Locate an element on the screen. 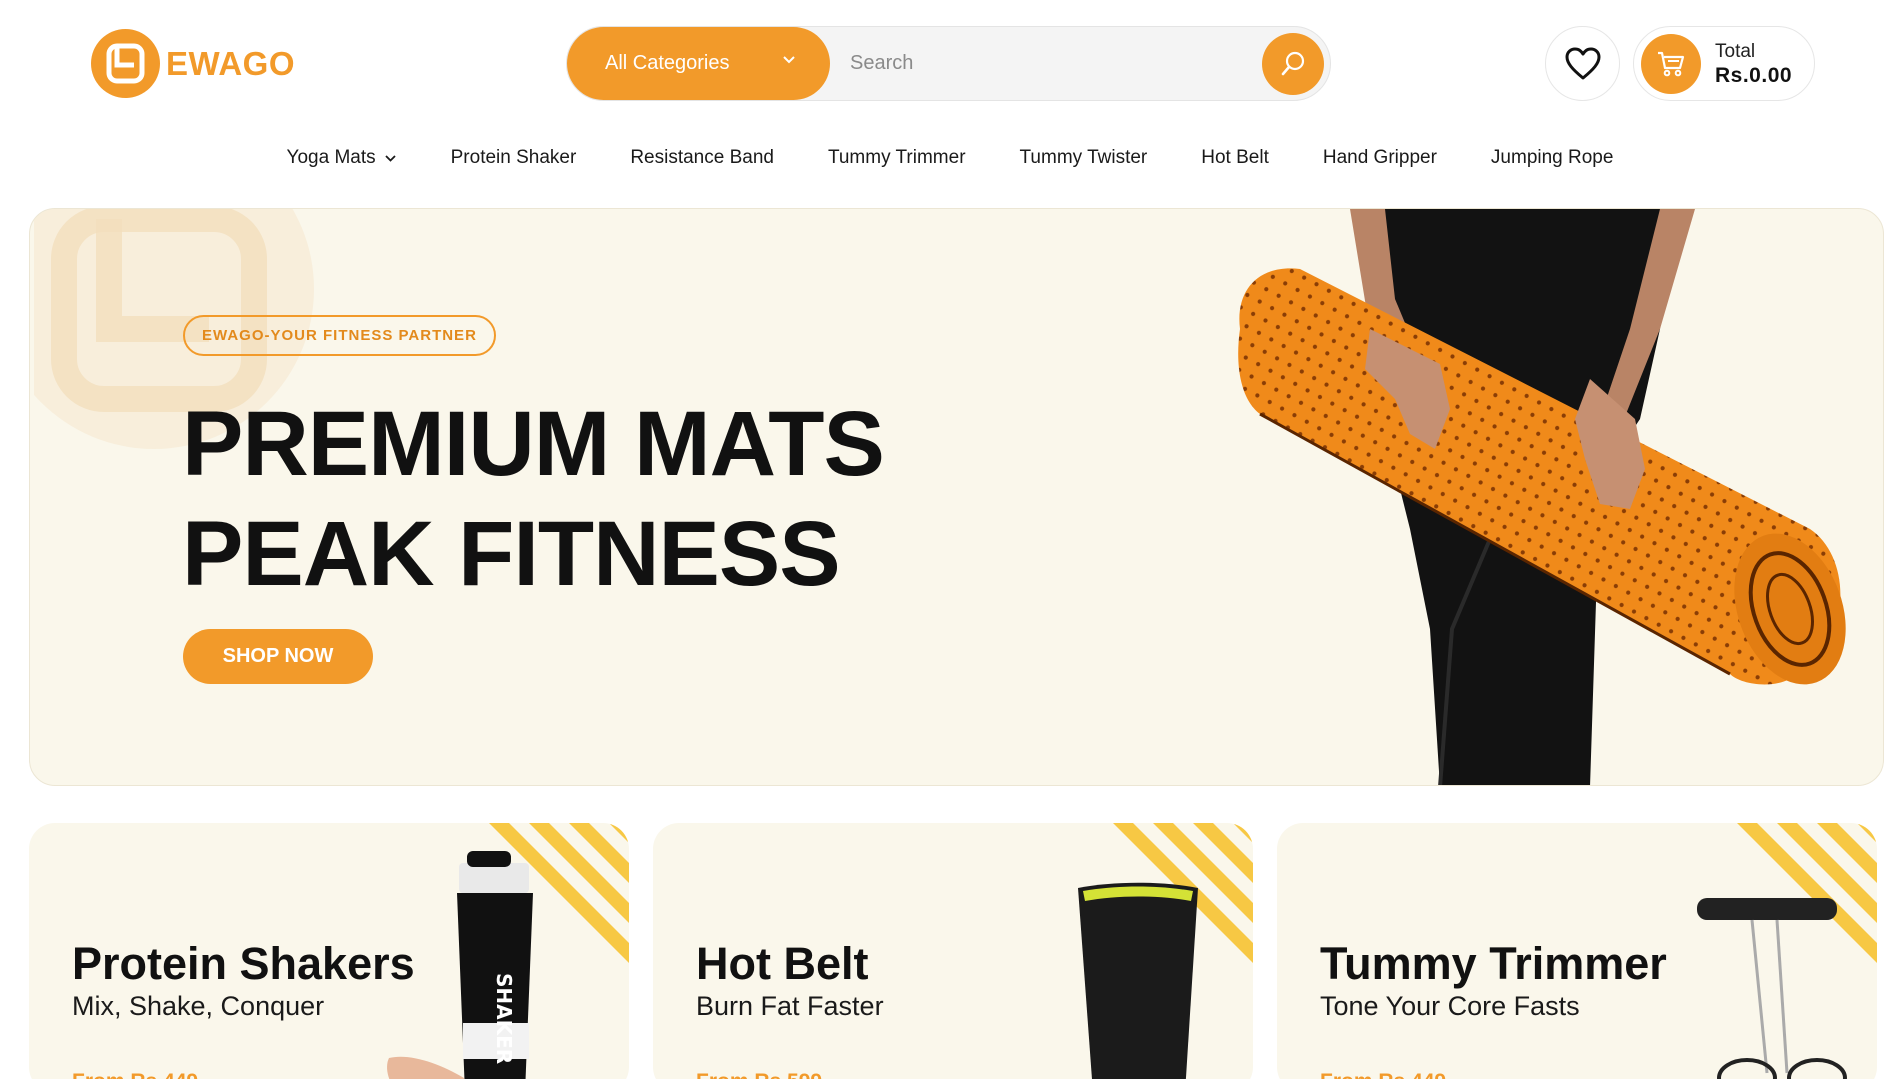 The image size is (1900, 1079). category-dropdown-label: All Categories is located at coordinates (667, 63).